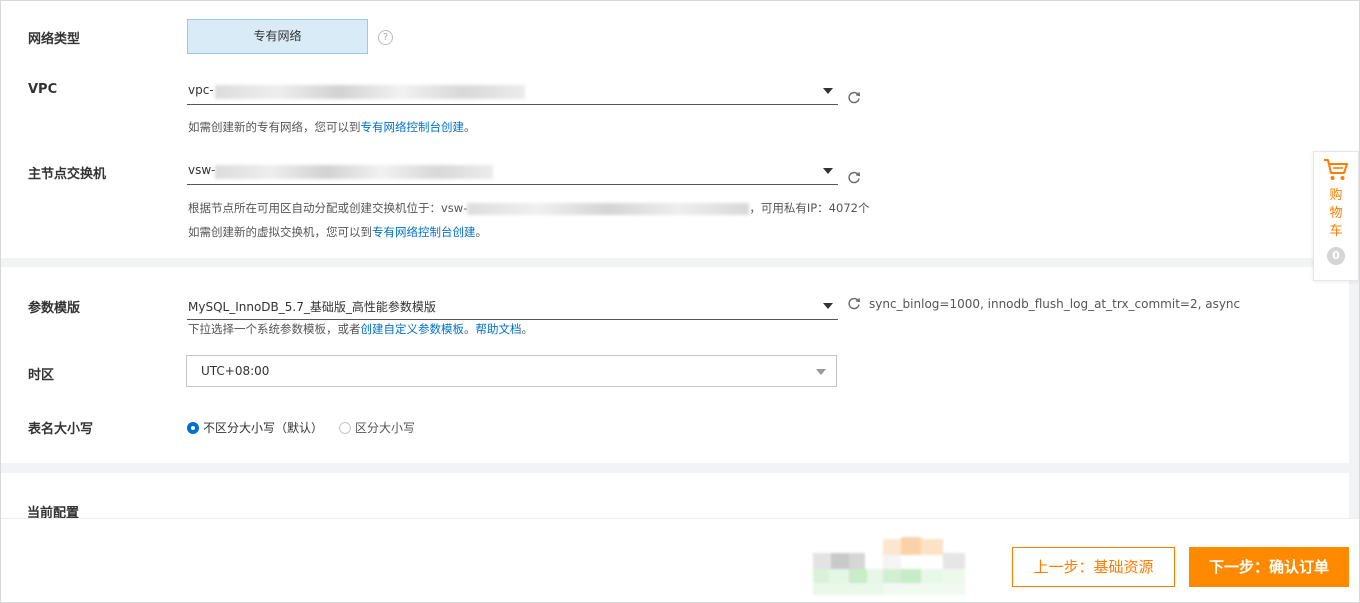 The image size is (1360, 603). Describe the element at coordinates (328, 208) in the screenshot. I see `vswitch-info-text: 根据节点所在可用区自动分配或创建交换机位于：vsw-` at that location.